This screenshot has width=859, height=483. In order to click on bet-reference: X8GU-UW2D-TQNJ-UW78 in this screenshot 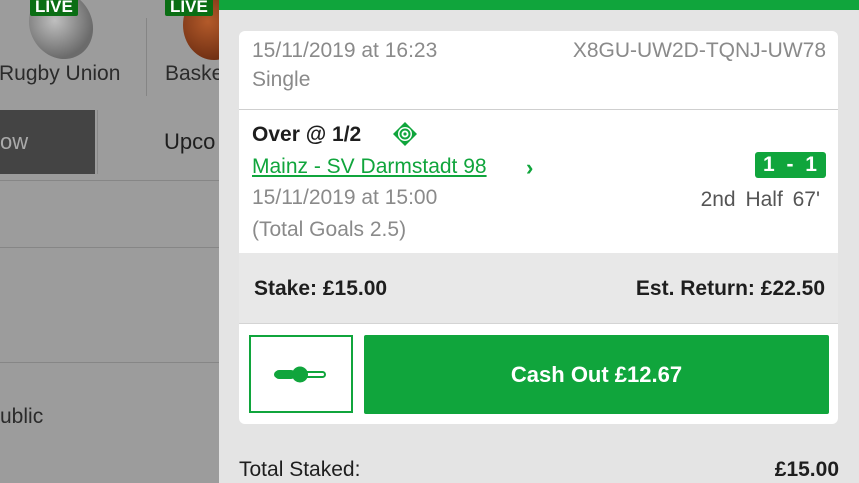, I will do `click(699, 50)`.